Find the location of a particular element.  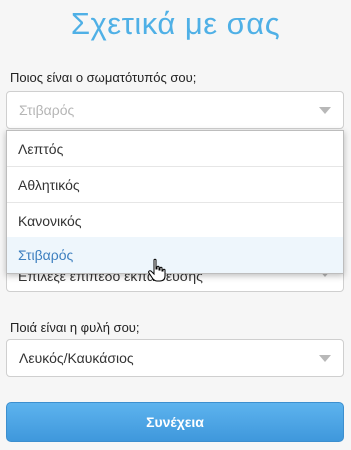

body-type-label: Ποιος είναι ο σωματότυπός σου; is located at coordinates (103, 77).